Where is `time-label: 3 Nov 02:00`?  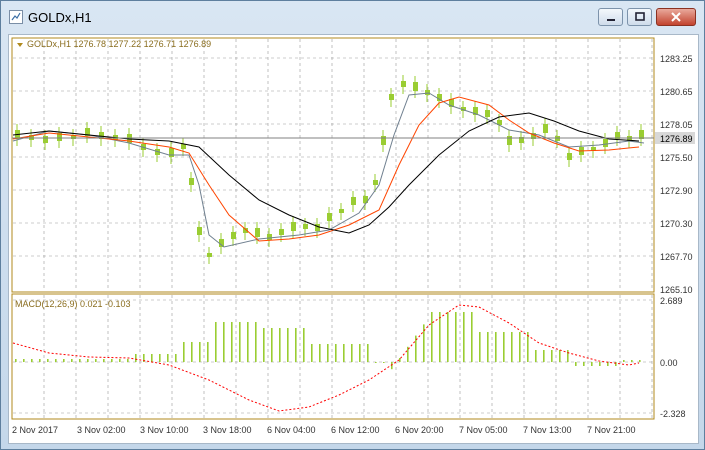 time-label: 3 Nov 02:00 is located at coordinates (101, 430).